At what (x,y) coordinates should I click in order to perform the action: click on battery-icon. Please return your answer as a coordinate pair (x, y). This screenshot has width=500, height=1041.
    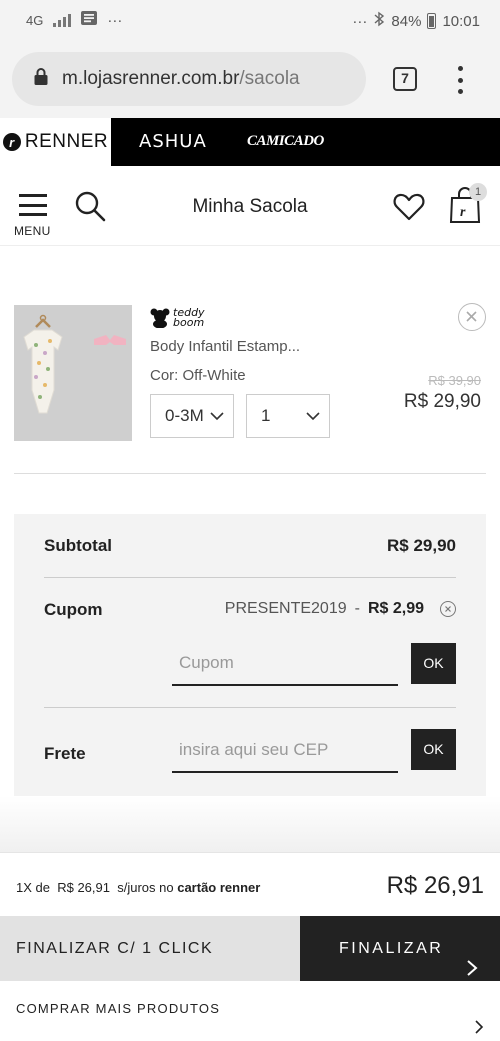
    Looking at the image, I should click on (432, 21).